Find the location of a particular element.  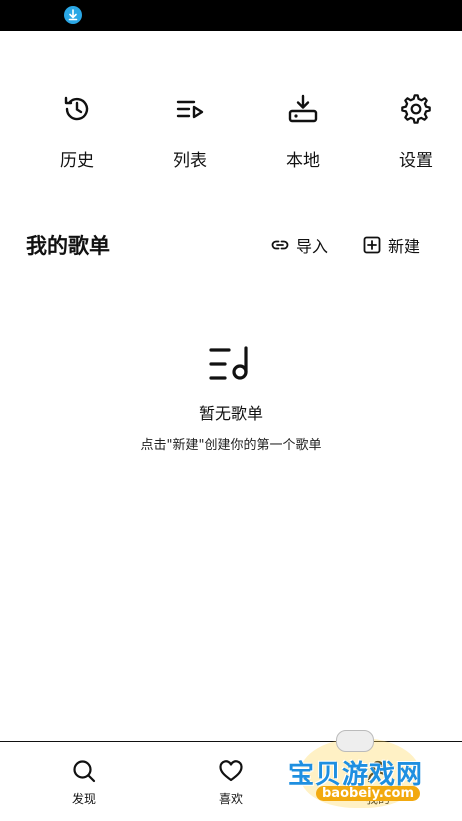

new-label: 新建 is located at coordinates (404, 246).